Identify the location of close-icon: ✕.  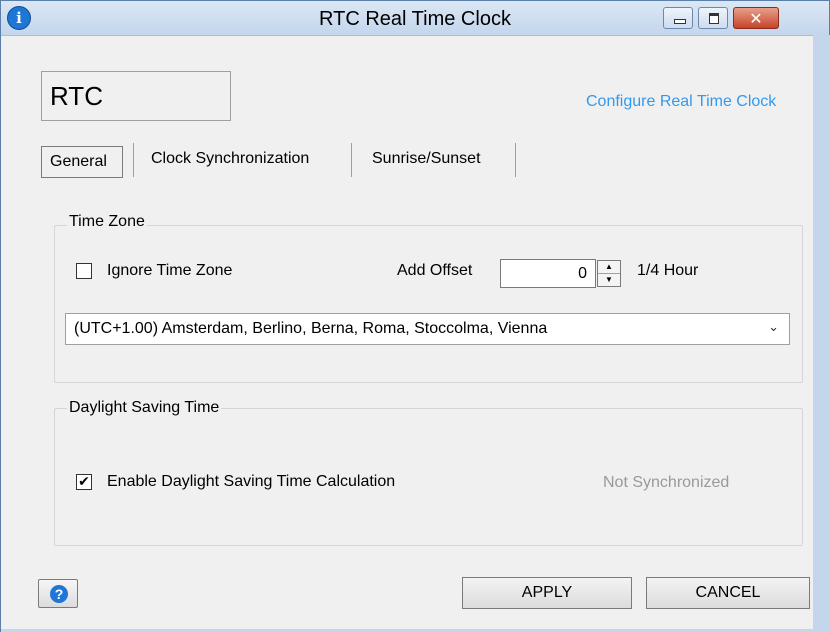
(756, 18).